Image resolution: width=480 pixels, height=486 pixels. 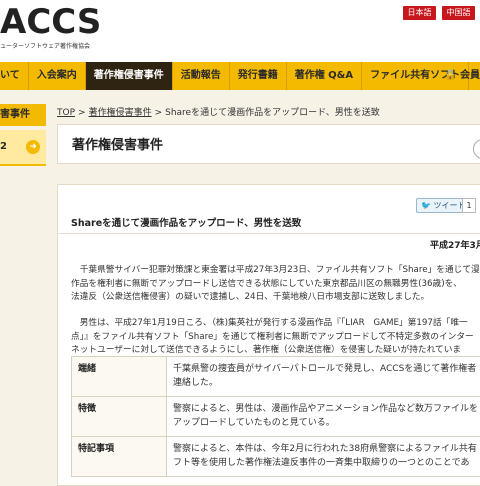 What do you see at coordinates (419, 13) in the screenshot?
I see `language-japanese-button: 日本語` at bounding box center [419, 13].